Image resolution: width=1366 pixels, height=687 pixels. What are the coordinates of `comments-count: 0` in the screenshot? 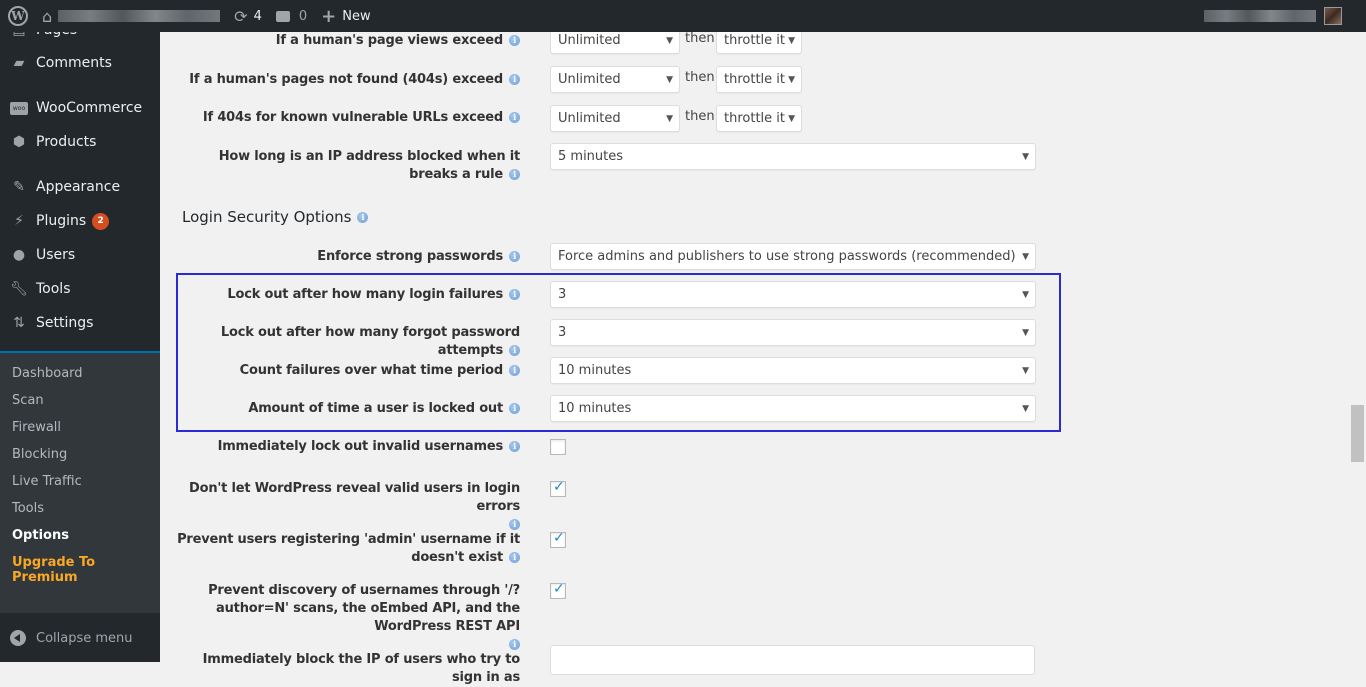 It's located at (303, 16).